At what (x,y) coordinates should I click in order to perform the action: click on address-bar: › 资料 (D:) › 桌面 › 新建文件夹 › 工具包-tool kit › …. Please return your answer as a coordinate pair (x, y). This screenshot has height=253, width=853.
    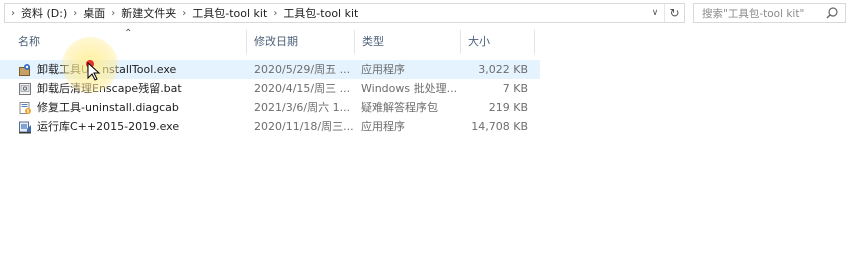
    Looking at the image, I should click on (344, 13).